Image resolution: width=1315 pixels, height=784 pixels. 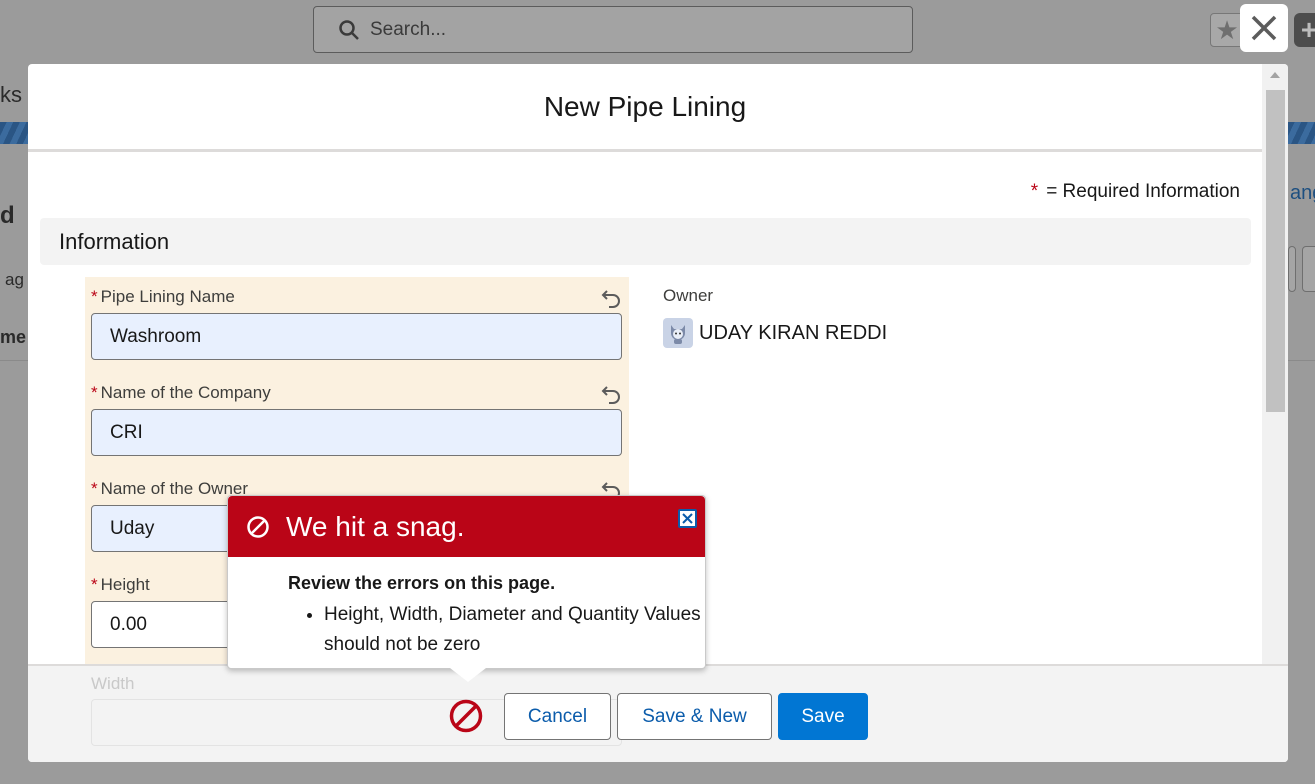 I want to click on user-avatar-icon, so click(x=678, y=334).